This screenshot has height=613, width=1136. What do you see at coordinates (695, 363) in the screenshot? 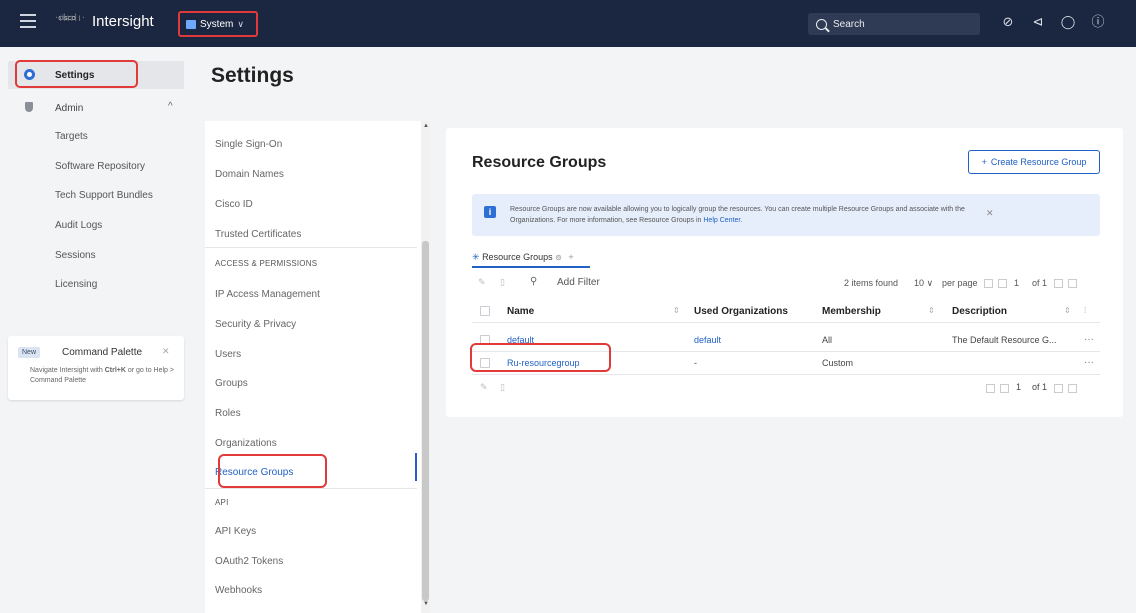
I see `row-used-orgs: -` at bounding box center [695, 363].